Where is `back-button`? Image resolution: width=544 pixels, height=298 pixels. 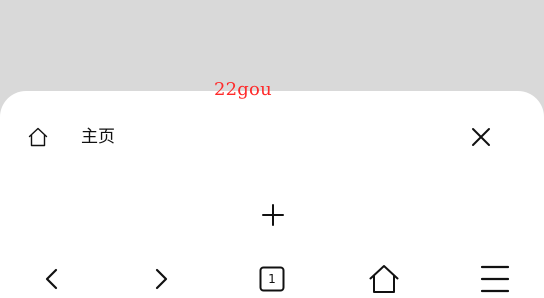 back-button is located at coordinates (52, 279).